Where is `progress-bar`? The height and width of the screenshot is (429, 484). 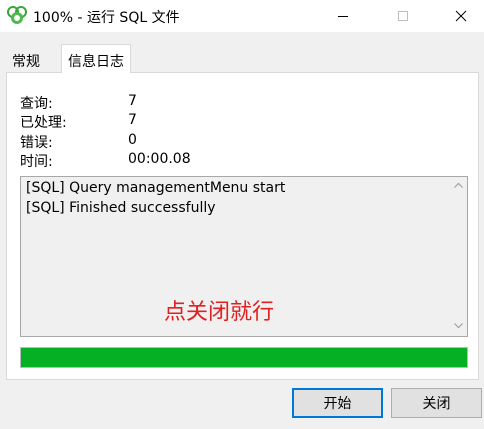 progress-bar is located at coordinates (244, 357).